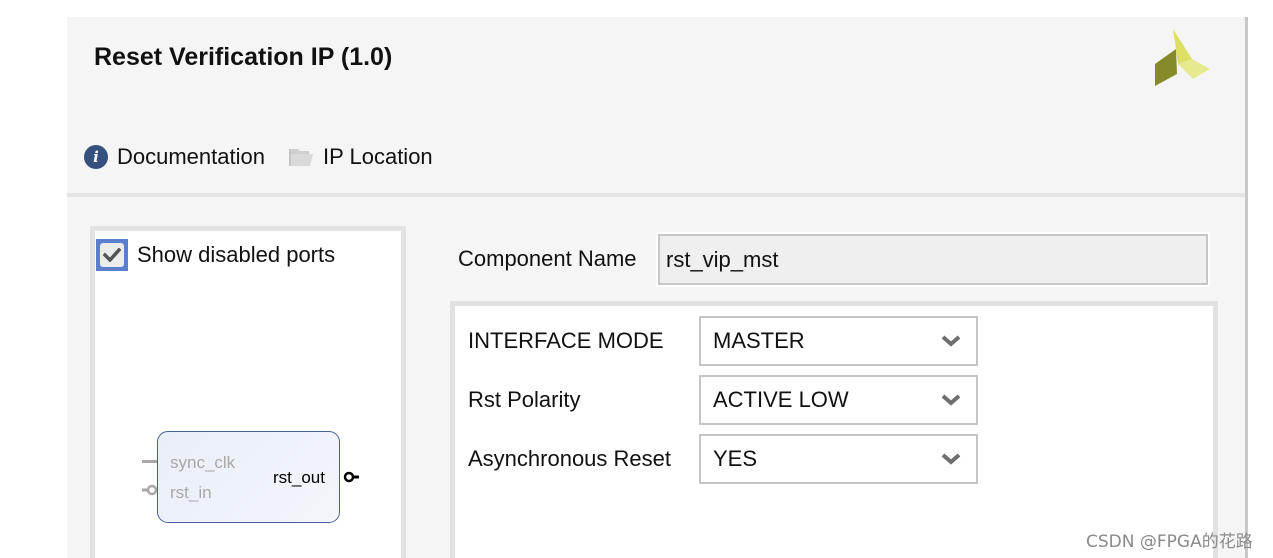 Image resolution: width=1273 pixels, height=558 pixels. Describe the element at coordinates (243, 57) in the screenshot. I see `page-title: Reset Verification IP (1.0)` at that location.